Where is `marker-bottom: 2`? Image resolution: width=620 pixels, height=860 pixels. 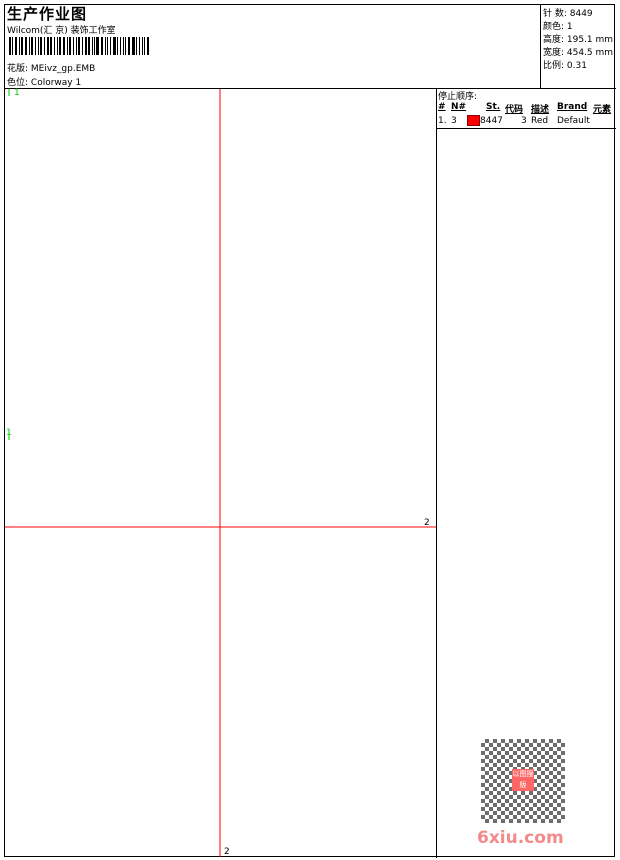 marker-bottom: 2 is located at coordinates (227, 852).